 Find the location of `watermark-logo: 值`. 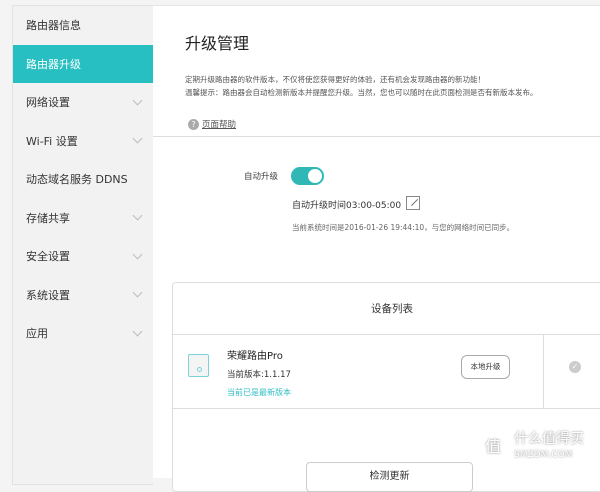

watermark-logo: 值 is located at coordinates (493, 447).